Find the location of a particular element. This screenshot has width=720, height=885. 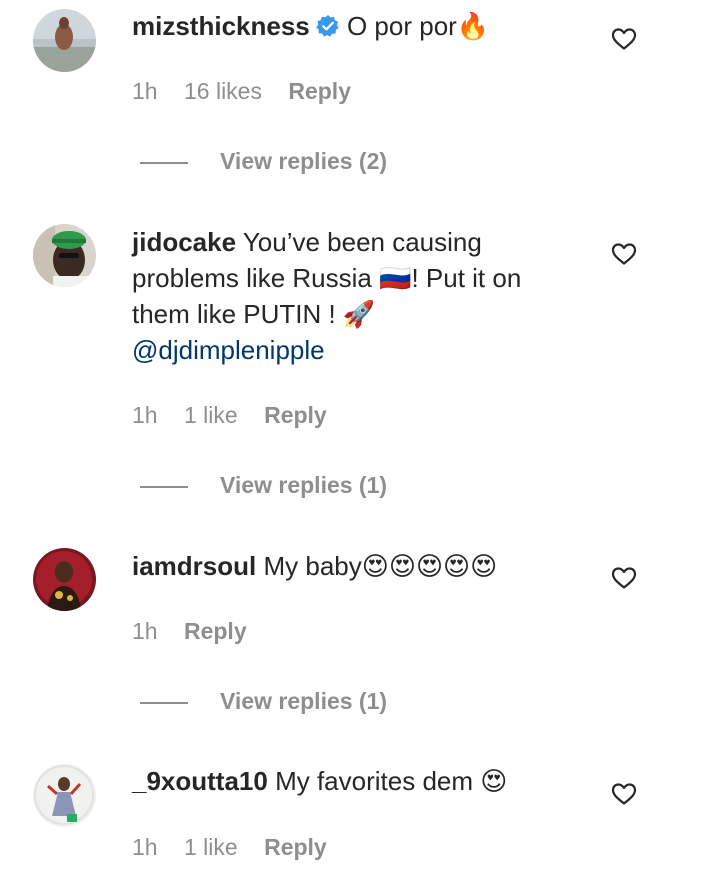

mention-link: @djdimplenipple is located at coordinates (228, 350).